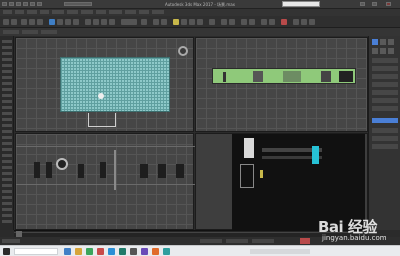  Describe the element at coordinates (232, 22) in the screenshot. I see `align-icon` at that location.